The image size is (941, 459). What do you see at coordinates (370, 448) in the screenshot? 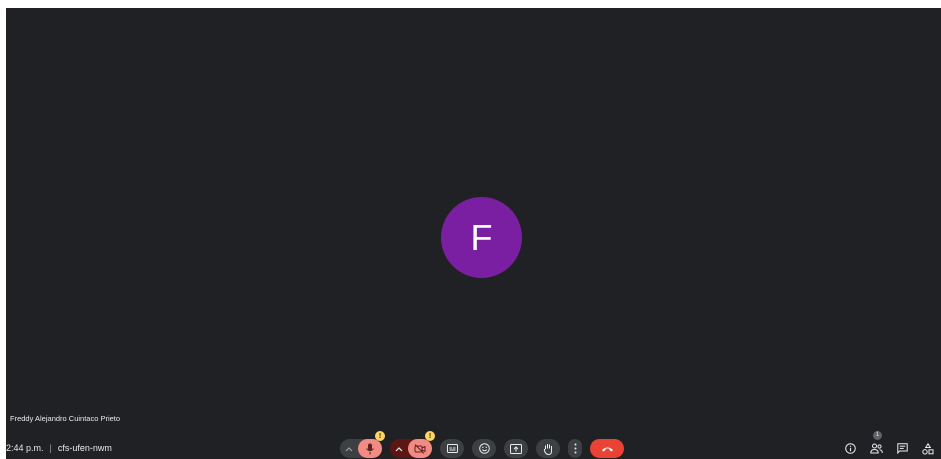
I see `mic-icon` at bounding box center [370, 448].